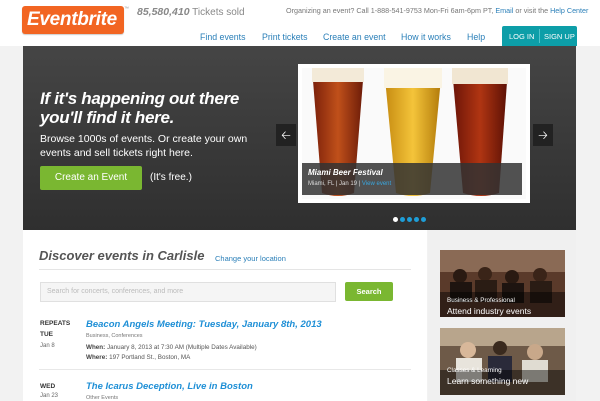 This screenshot has width=600, height=401. I want to click on auth-divider, so click(539, 36).